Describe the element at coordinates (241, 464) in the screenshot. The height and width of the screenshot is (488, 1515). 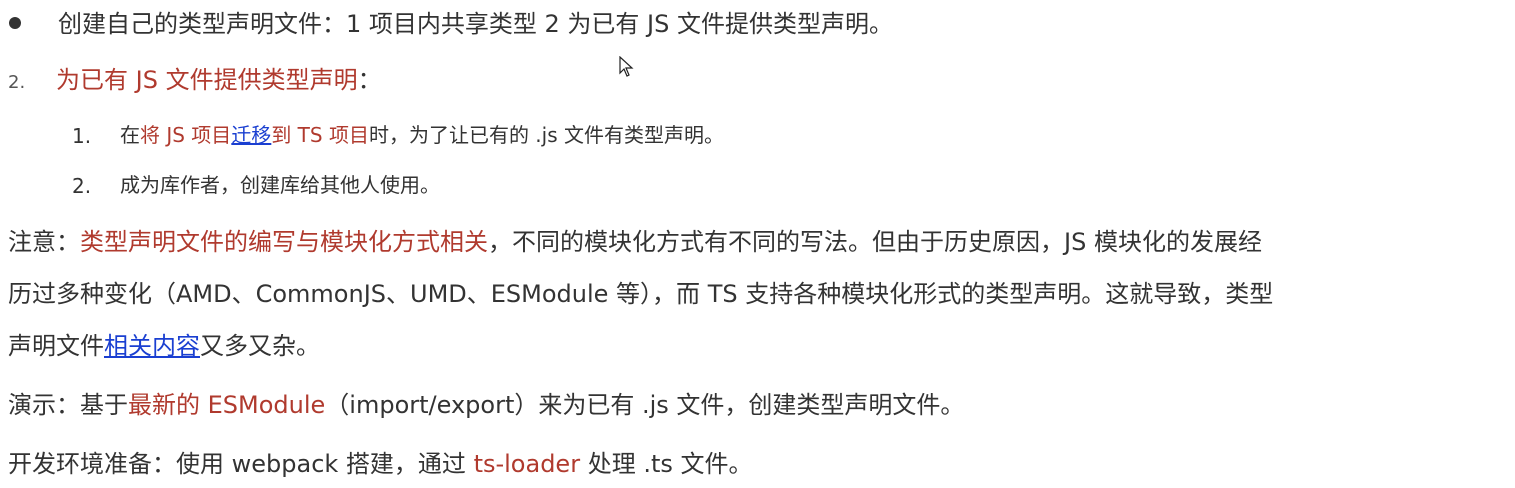
I see `env-label: 开发环境准备：使用 webpack 搭建，通过` at that location.